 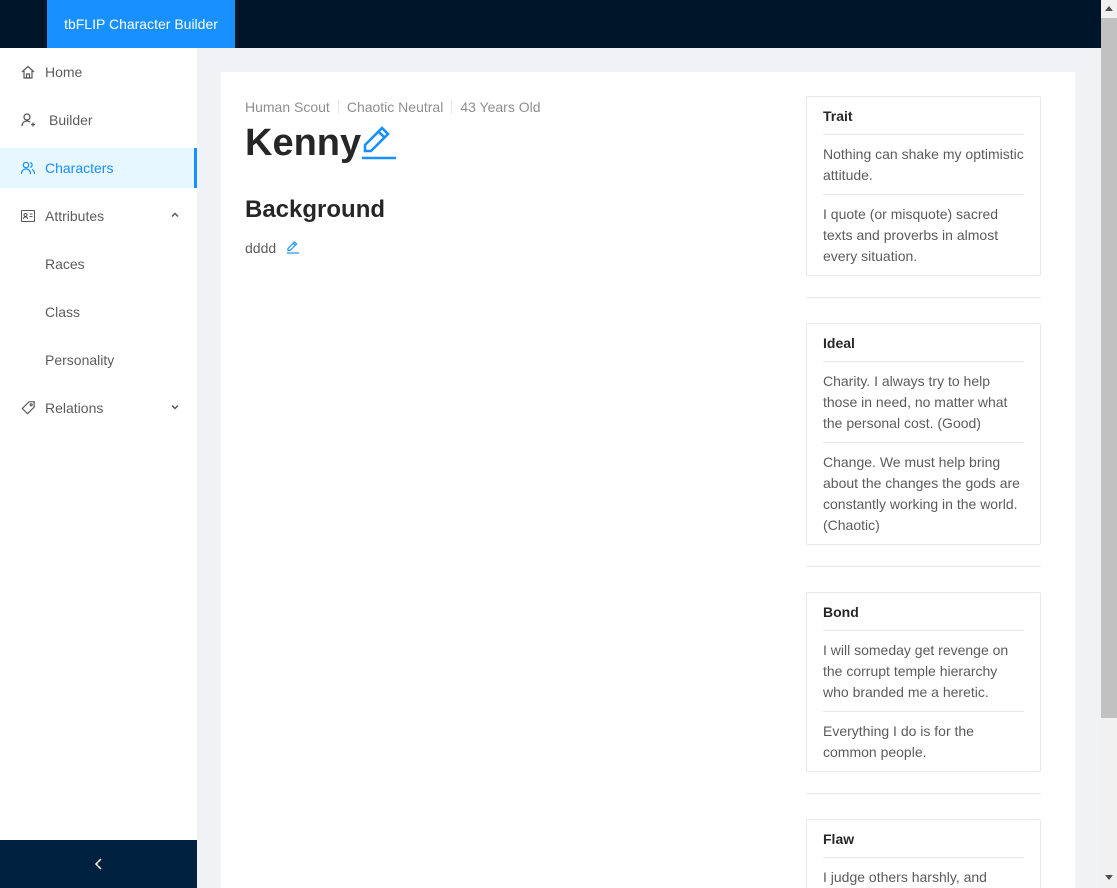 I want to click on chevron-down-icon, so click(x=175, y=407).